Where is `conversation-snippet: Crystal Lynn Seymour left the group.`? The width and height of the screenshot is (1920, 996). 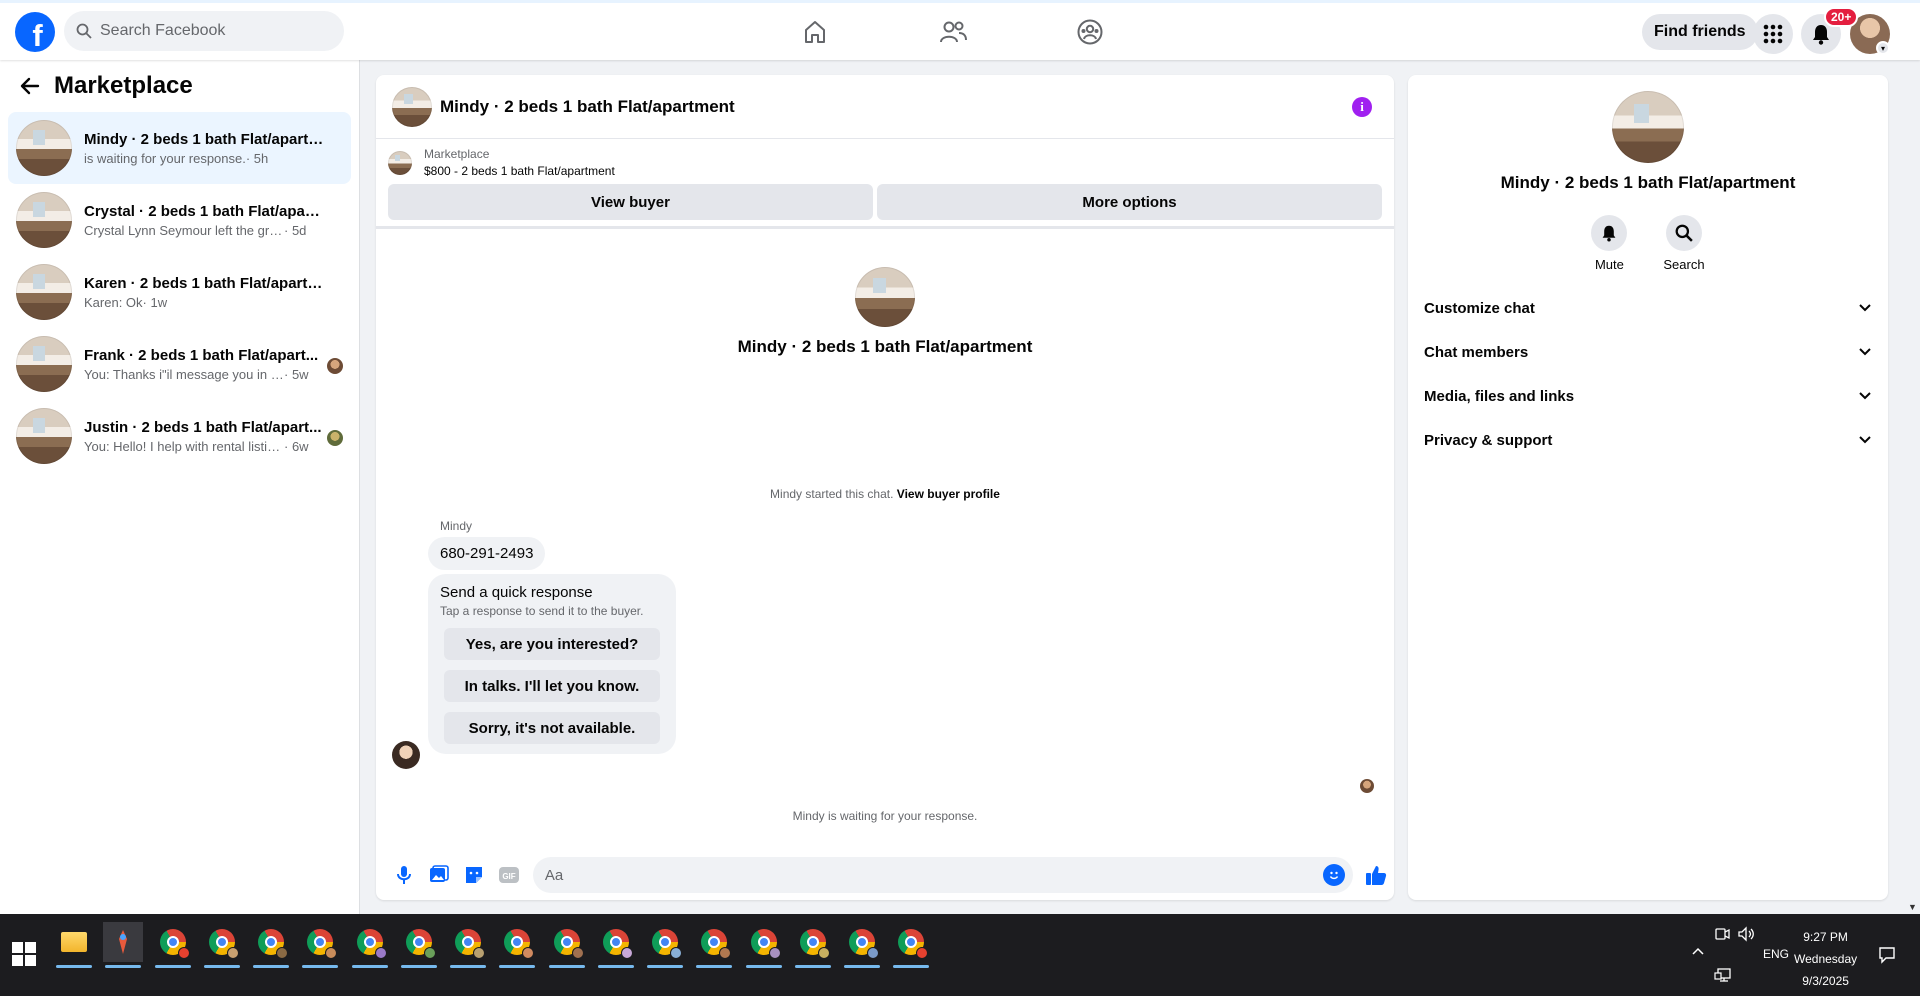 conversation-snippet: Crystal Lynn Seymour left the group. is located at coordinates (184, 230).